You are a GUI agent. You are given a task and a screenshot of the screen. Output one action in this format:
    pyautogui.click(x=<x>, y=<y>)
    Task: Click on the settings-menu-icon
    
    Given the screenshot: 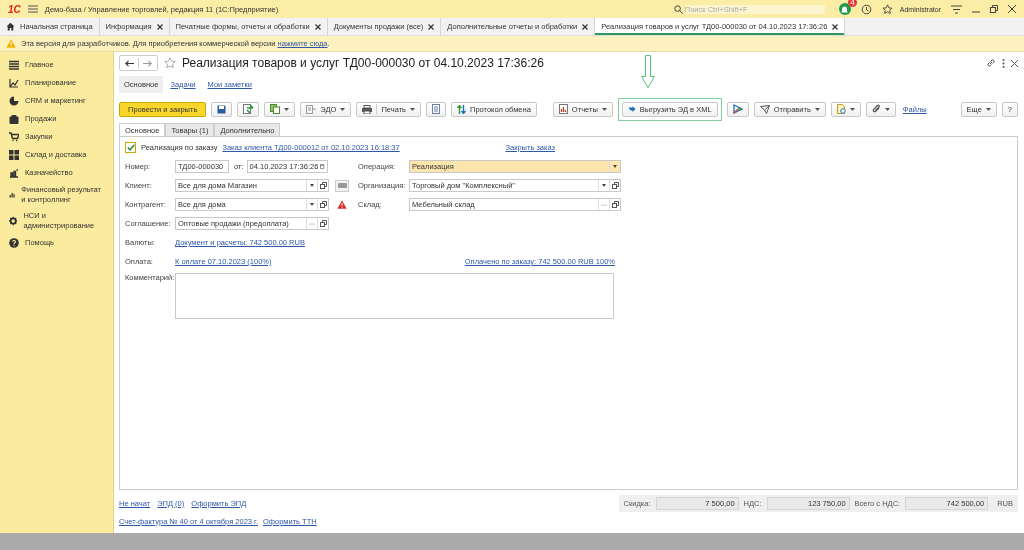 What is the action you would take?
    pyautogui.click(x=956, y=9)
    